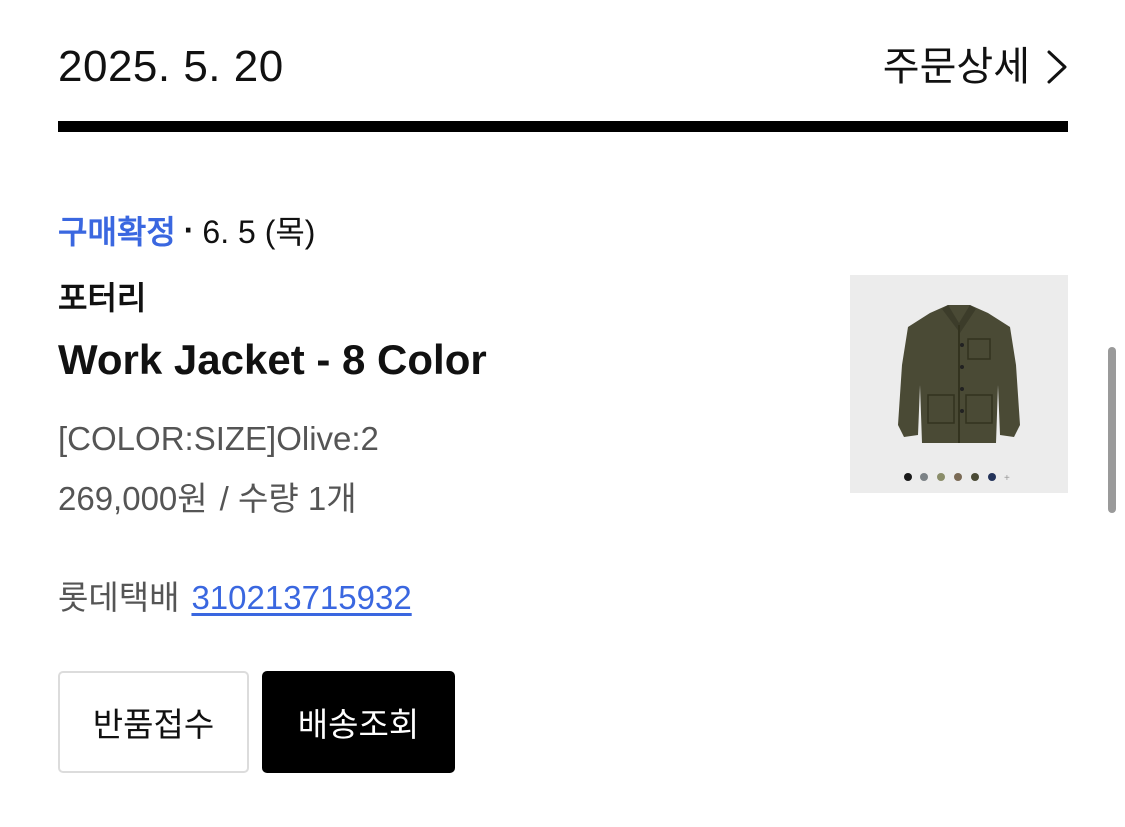 The height and width of the screenshot is (827, 1125). Describe the element at coordinates (259, 232) in the screenshot. I see `status-date: 6. 5 (목)` at that location.